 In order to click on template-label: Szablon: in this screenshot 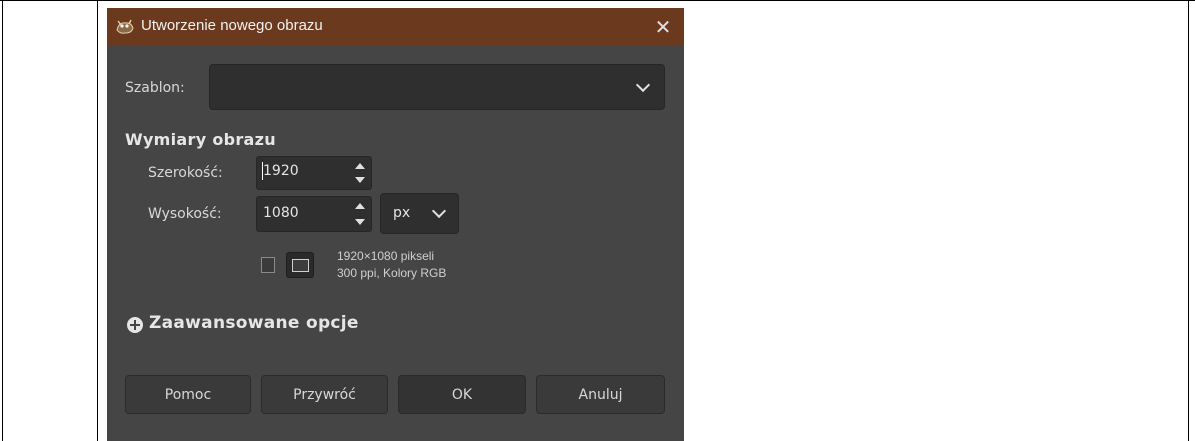, I will do `click(155, 88)`.